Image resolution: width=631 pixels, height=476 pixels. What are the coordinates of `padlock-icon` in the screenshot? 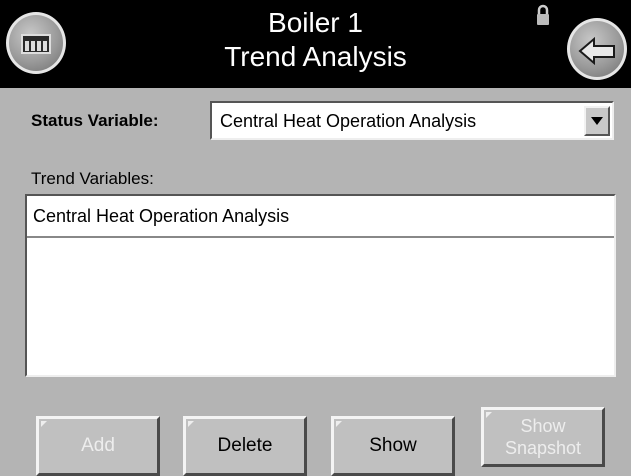 It's located at (543, 14).